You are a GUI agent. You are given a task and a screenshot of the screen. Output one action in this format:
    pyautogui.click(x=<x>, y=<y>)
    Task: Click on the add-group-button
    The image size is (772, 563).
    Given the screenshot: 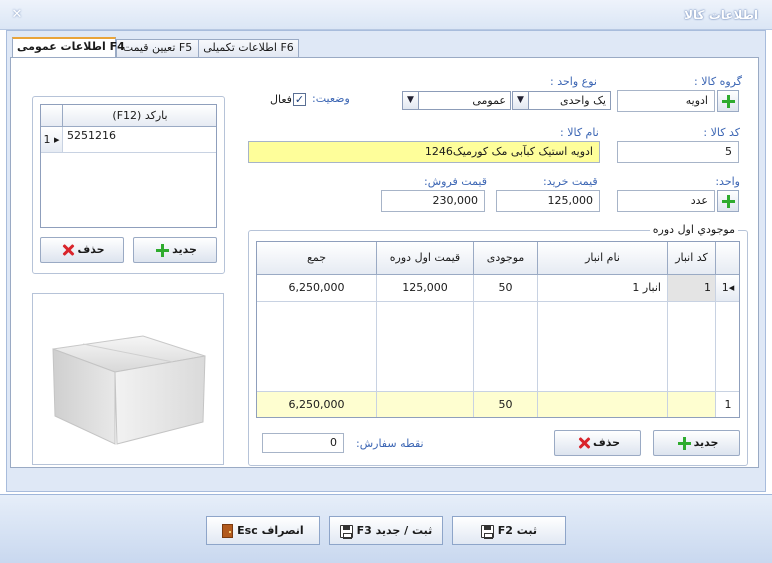 What is the action you would take?
    pyautogui.click(x=728, y=101)
    